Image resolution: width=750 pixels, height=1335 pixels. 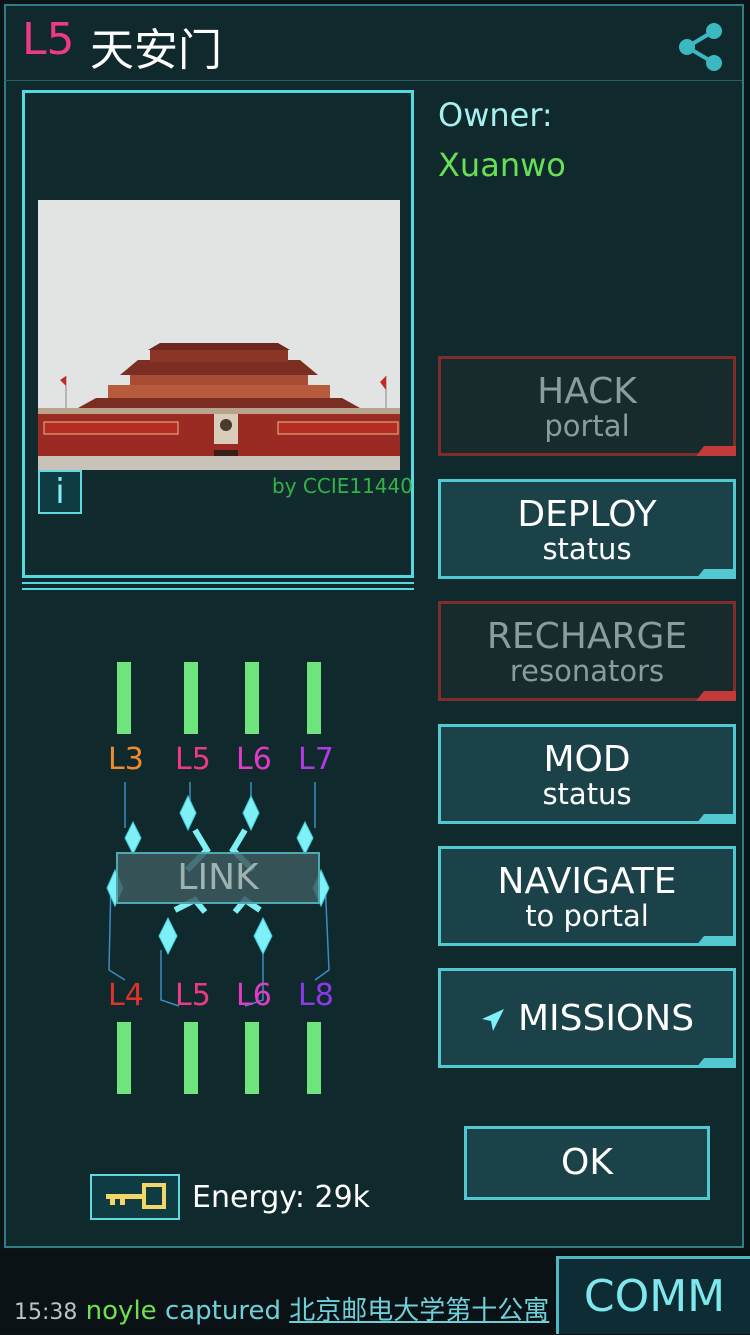 I want to click on link-button: LINK, so click(x=218, y=878).